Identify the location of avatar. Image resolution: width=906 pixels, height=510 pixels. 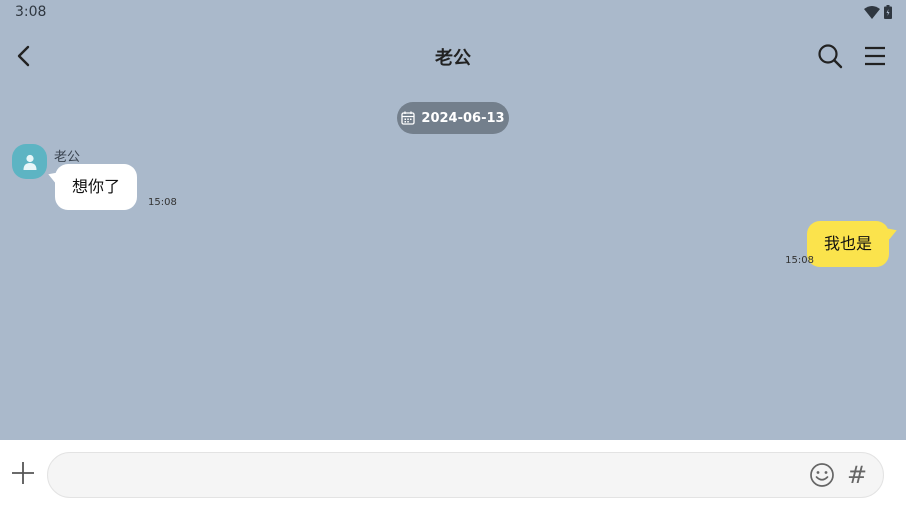
(29, 161).